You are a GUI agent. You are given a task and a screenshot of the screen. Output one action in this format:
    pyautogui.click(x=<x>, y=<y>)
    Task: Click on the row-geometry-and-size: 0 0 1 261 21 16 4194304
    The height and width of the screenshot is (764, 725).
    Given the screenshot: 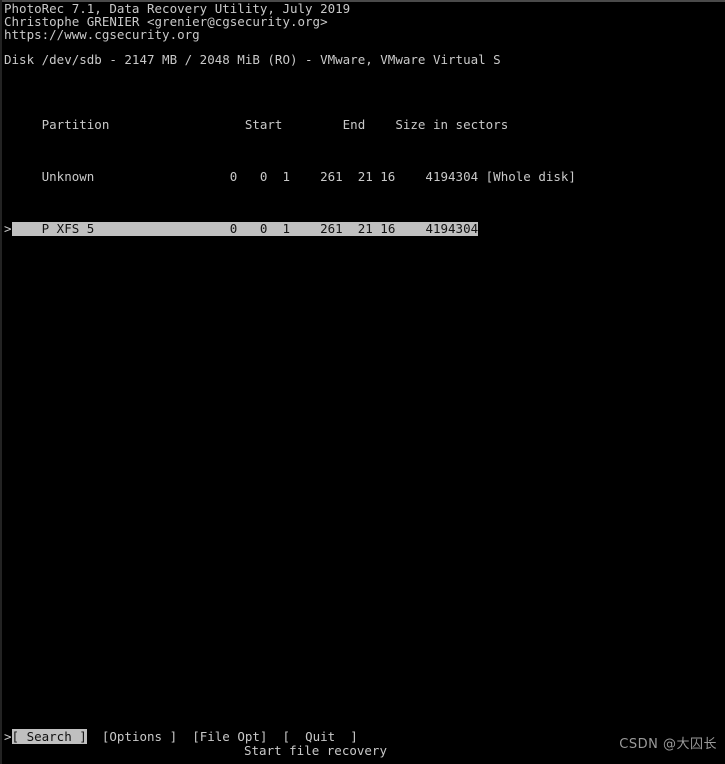 What is the action you would take?
    pyautogui.click(x=286, y=228)
    